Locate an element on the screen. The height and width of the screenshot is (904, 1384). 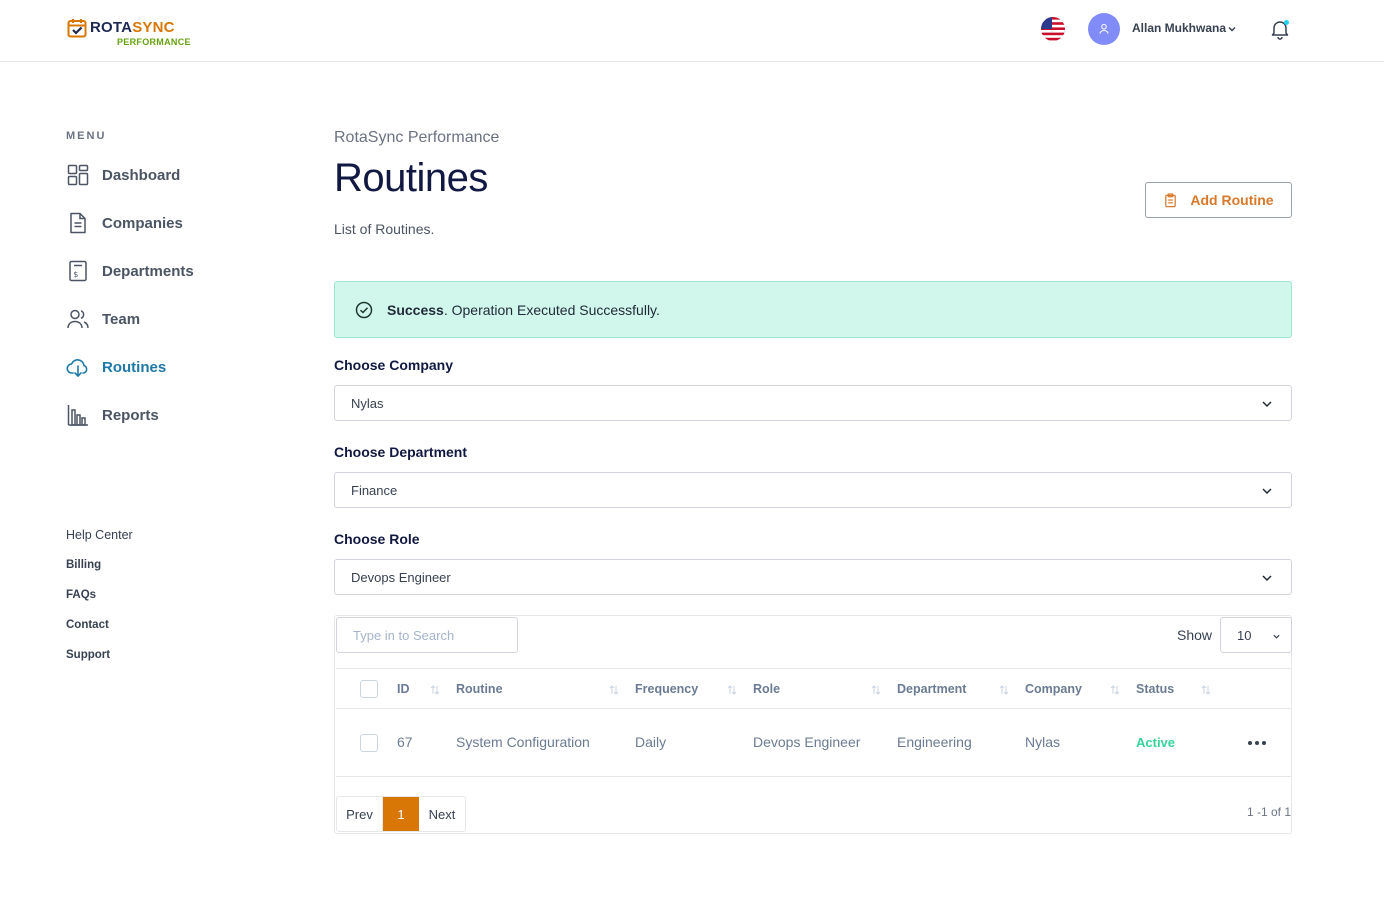
user-name: Allan Mukhwana is located at coordinates (1179, 28).